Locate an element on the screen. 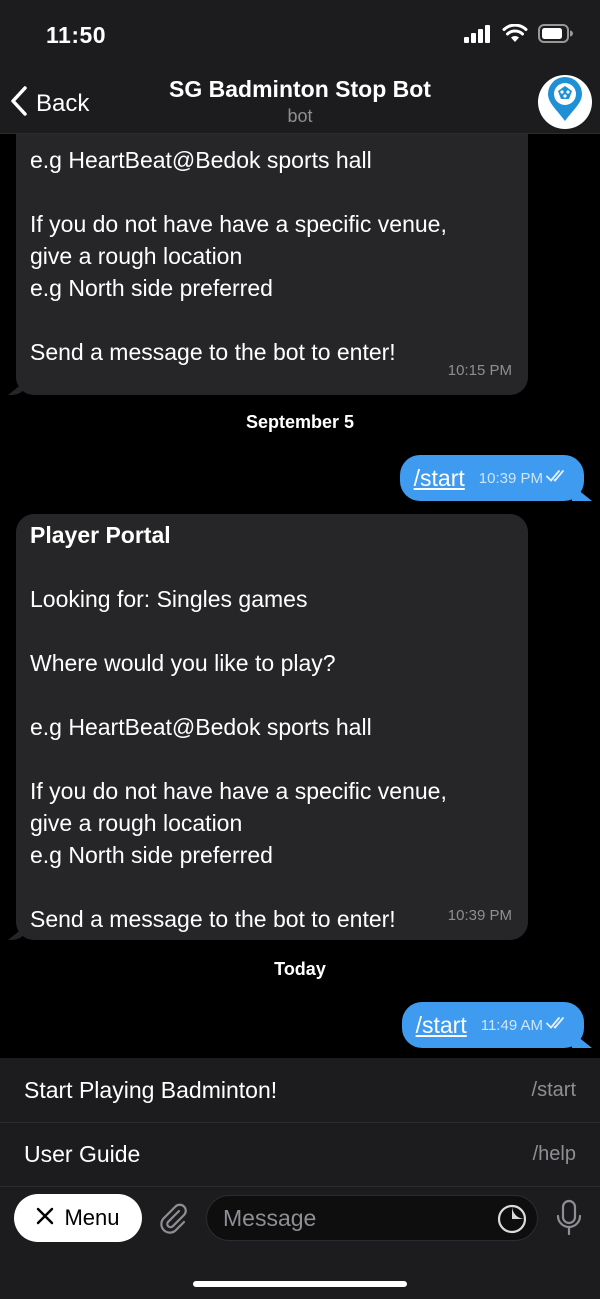  message-title: Player Portal is located at coordinates (100, 535).